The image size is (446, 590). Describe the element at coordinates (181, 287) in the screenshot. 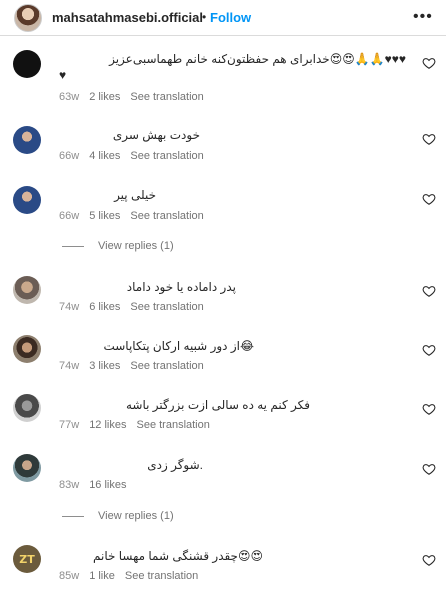

I see `comment-text: پدر داماده یا خود داماد` at that location.